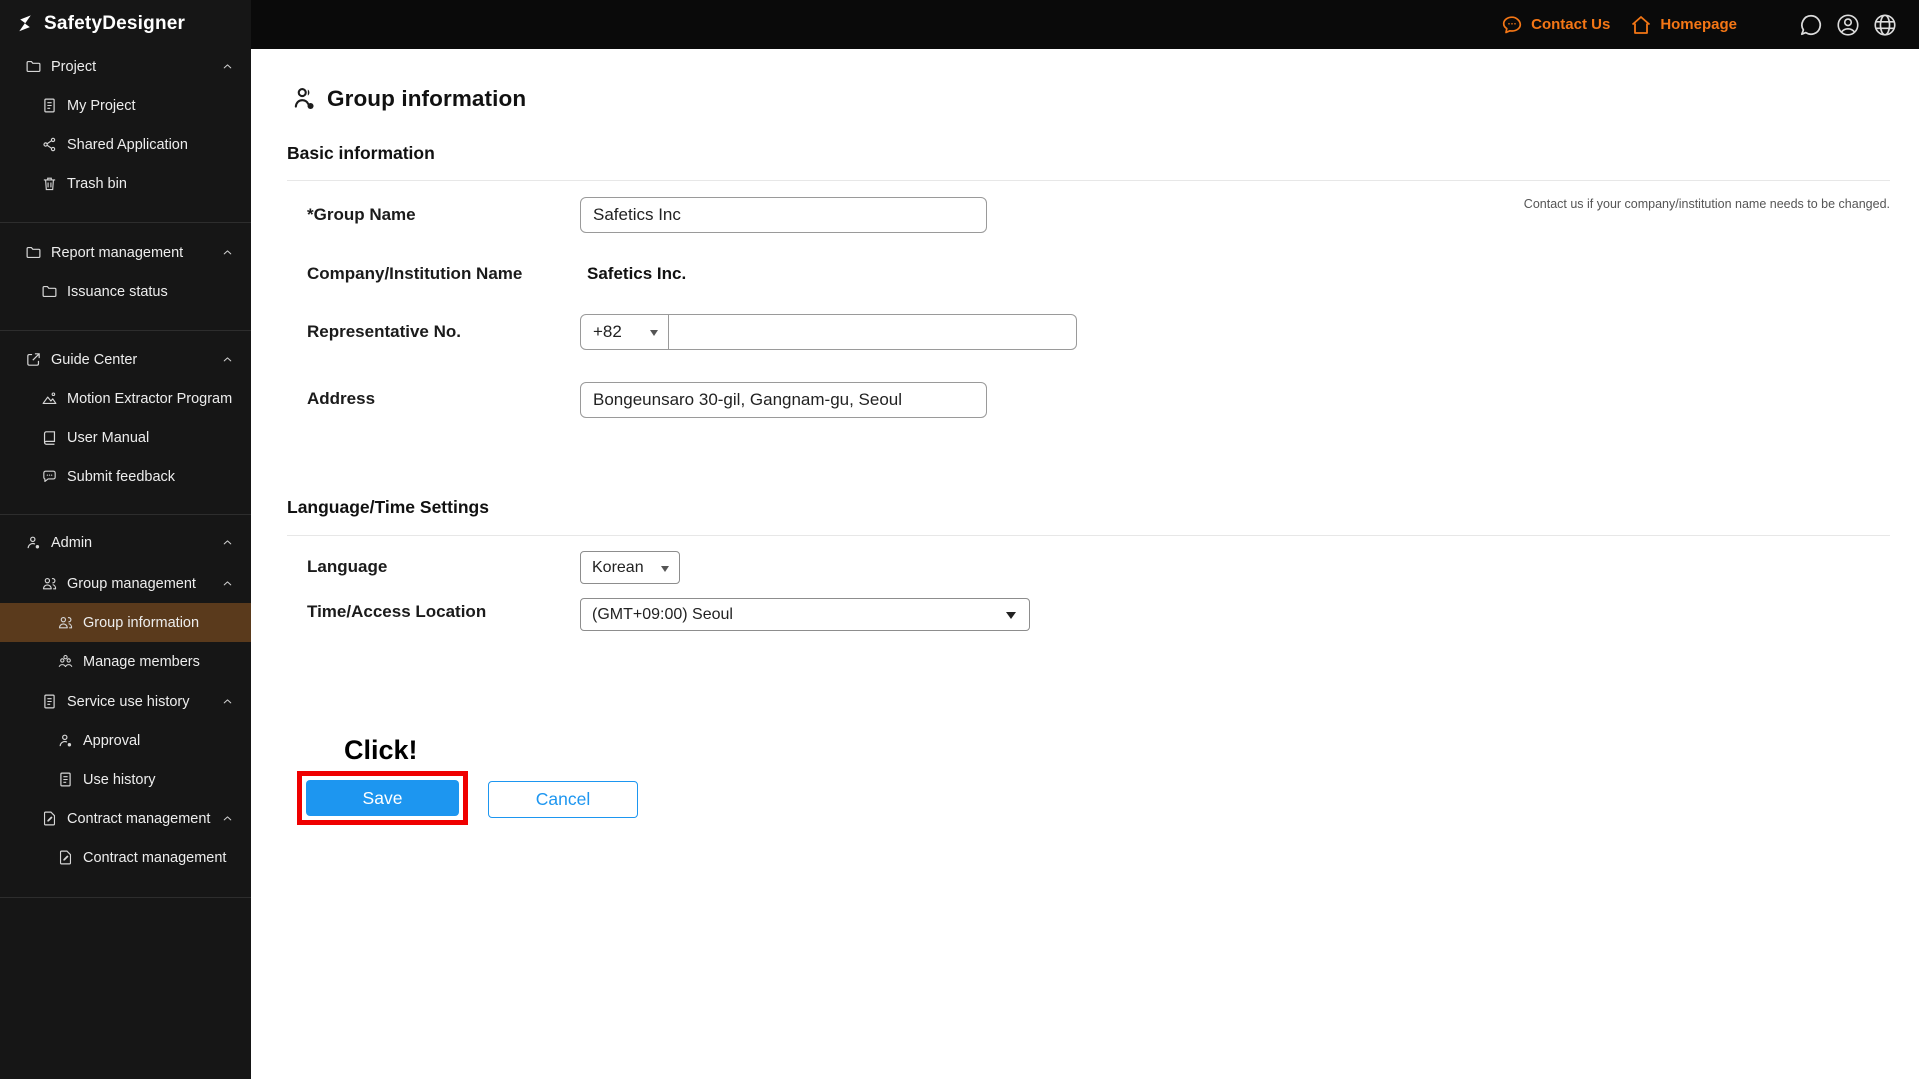 Image resolution: width=1919 pixels, height=1079 pixels. What do you see at coordinates (630, 567) in the screenshot?
I see `language-select: Korean` at bounding box center [630, 567].